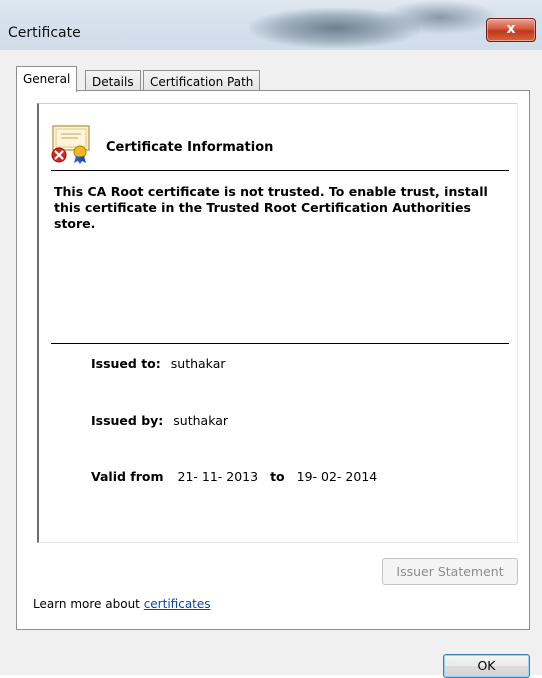 This screenshot has width=542, height=678. What do you see at coordinates (440, 17) in the screenshot?
I see `title-bar-decoration` at bounding box center [440, 17].